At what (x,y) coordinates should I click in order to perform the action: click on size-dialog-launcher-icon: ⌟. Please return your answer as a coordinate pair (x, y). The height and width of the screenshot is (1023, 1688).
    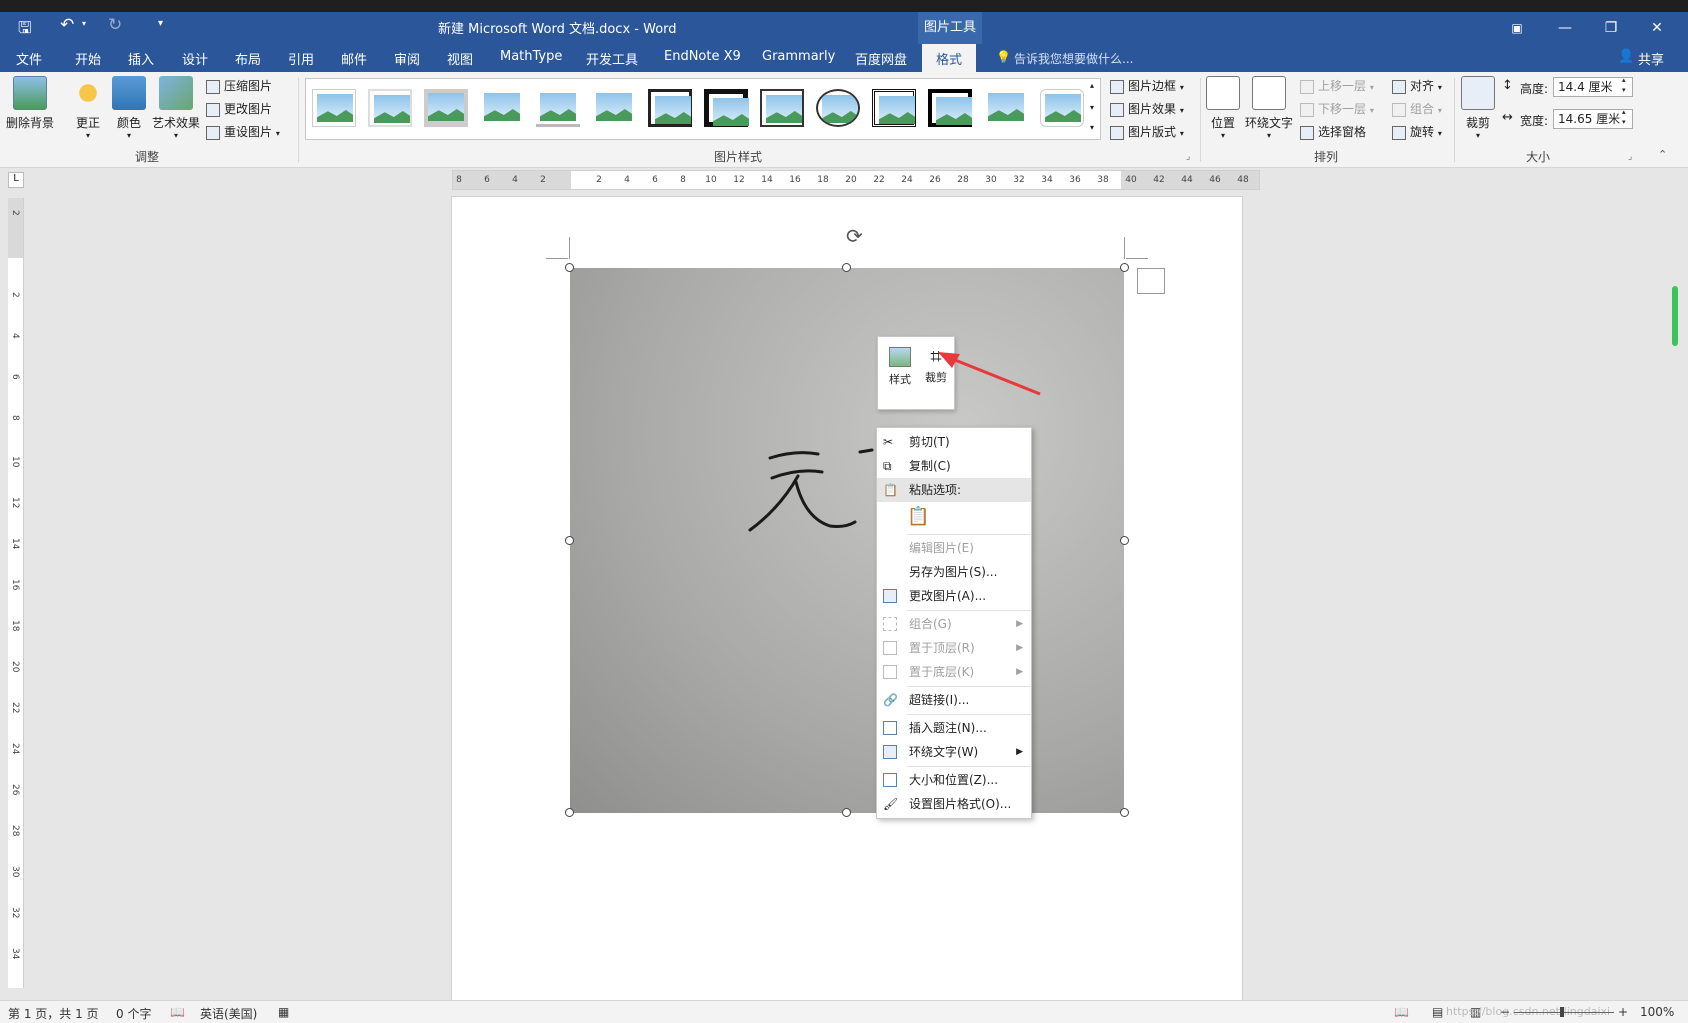
    Looking at the image, I should click on (1630, 157).